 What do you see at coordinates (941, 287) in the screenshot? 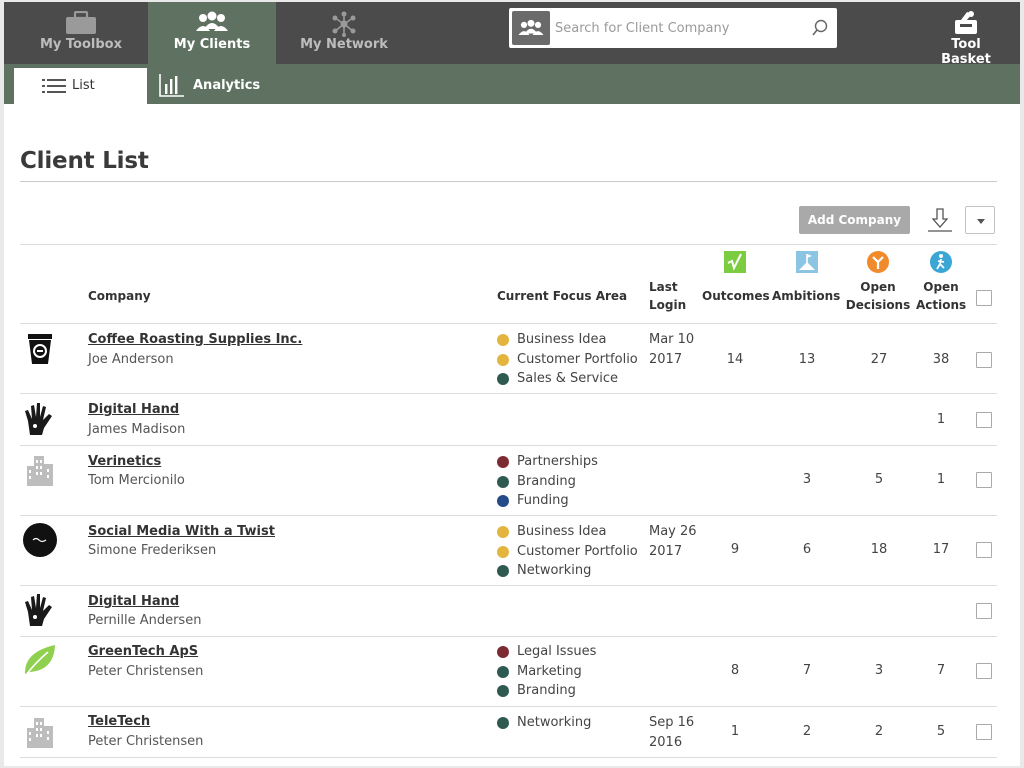
I see `column-open-actions-line1: Open` at bounding box center [941, 287].